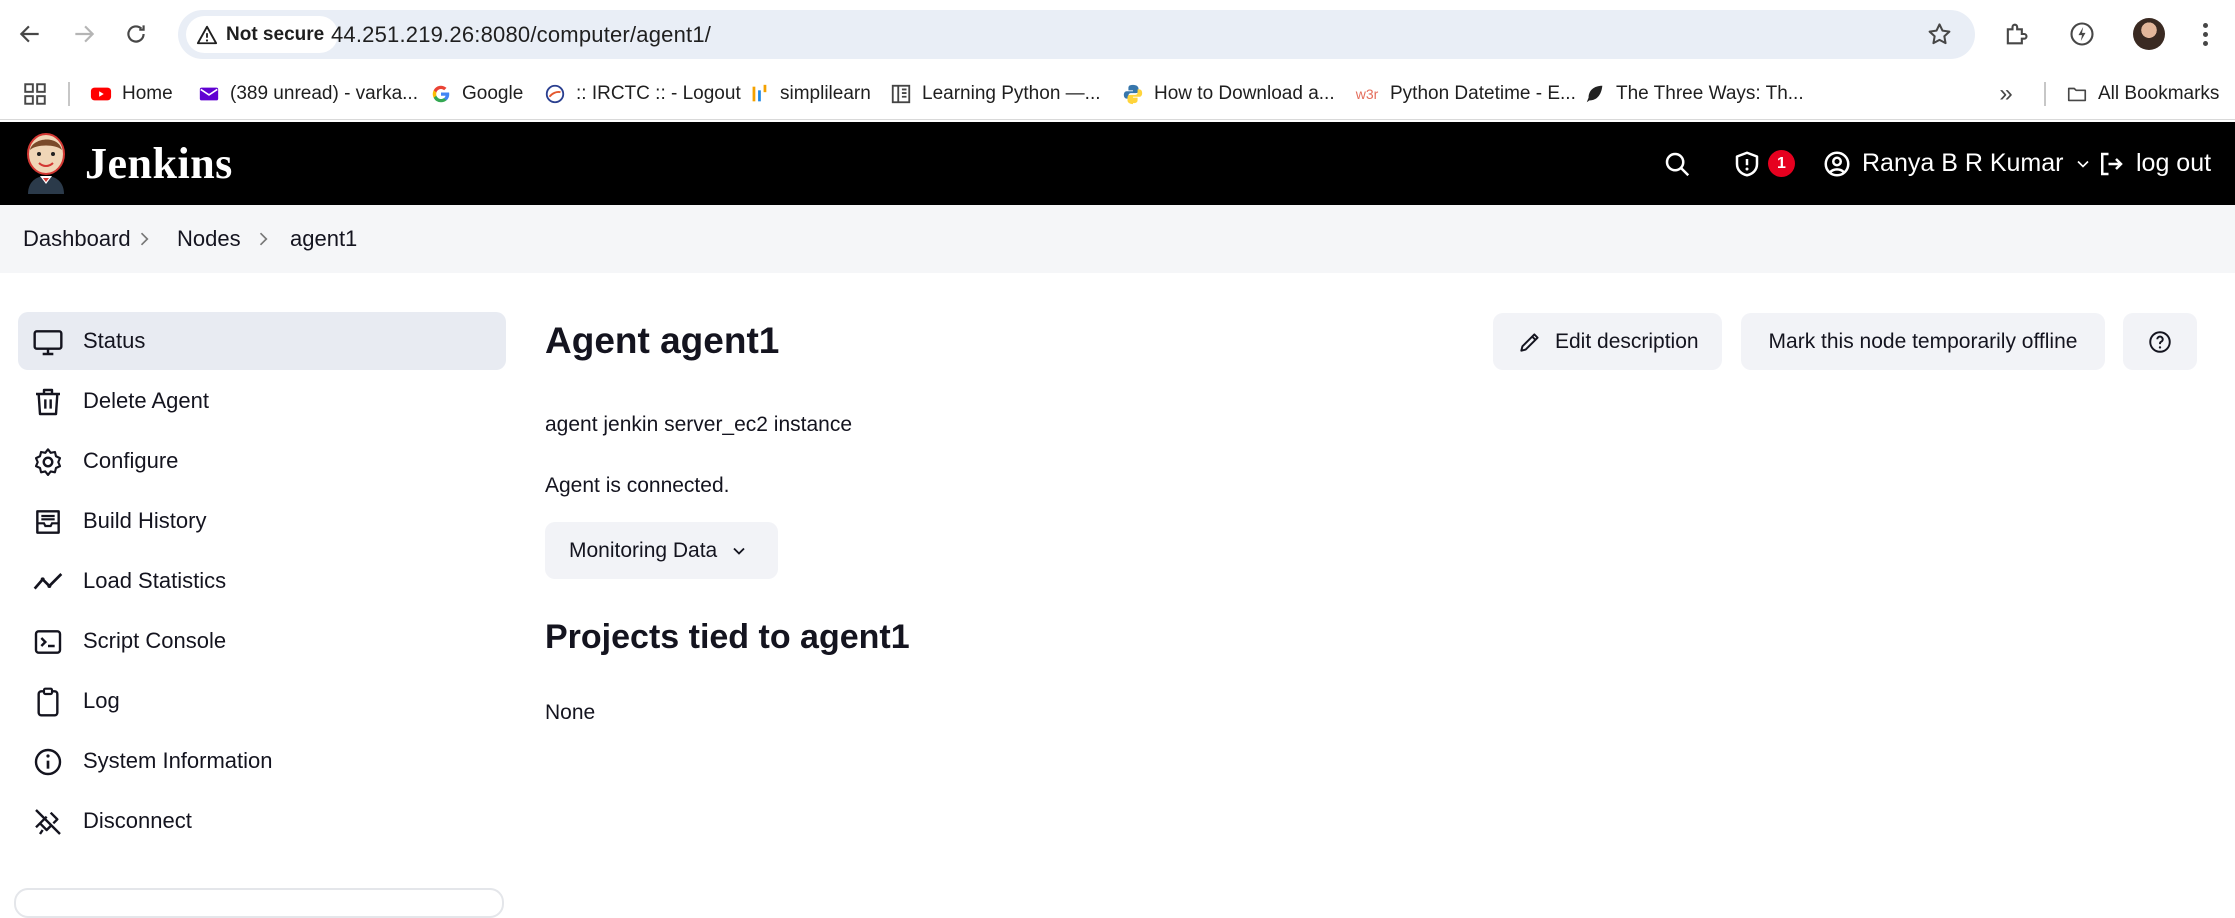 The height and width of the screenshot is (918, 2235). I want to click on mail-icon, so click(209, 94).